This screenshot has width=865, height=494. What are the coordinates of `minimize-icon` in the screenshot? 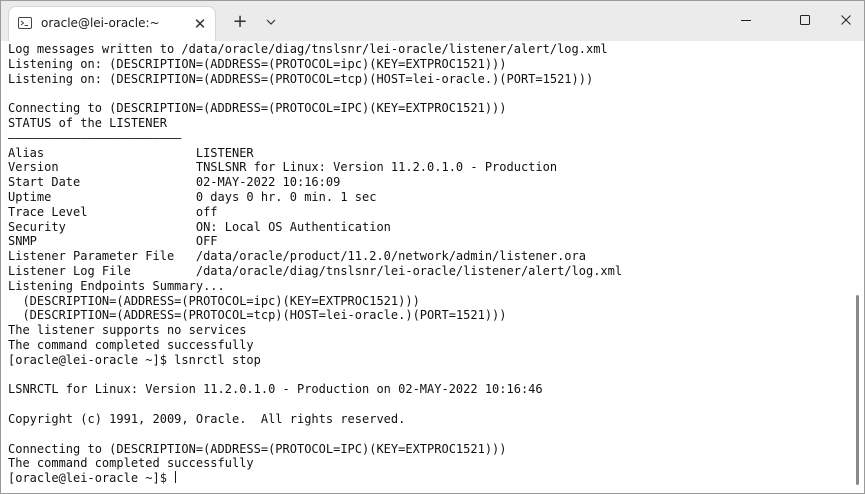 It's located at (746, 20).